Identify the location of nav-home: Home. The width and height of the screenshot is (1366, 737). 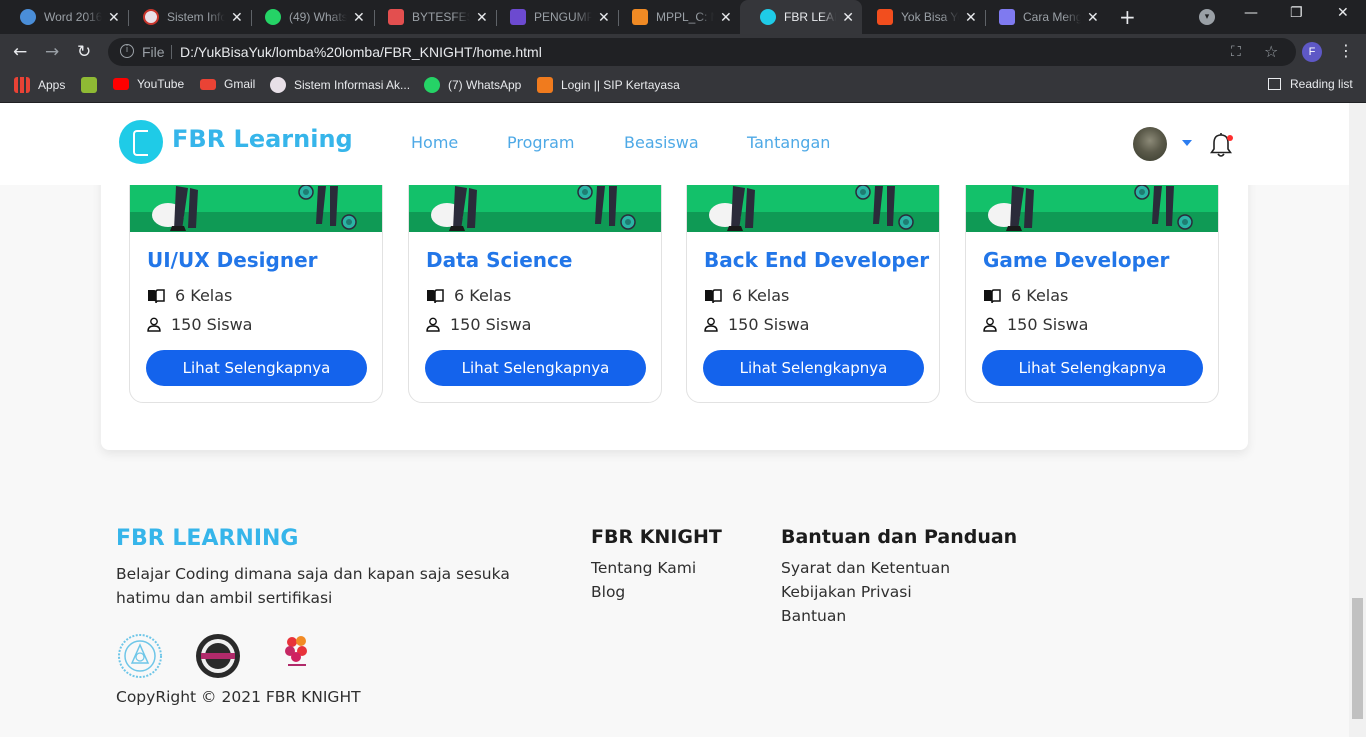
(434, 142).